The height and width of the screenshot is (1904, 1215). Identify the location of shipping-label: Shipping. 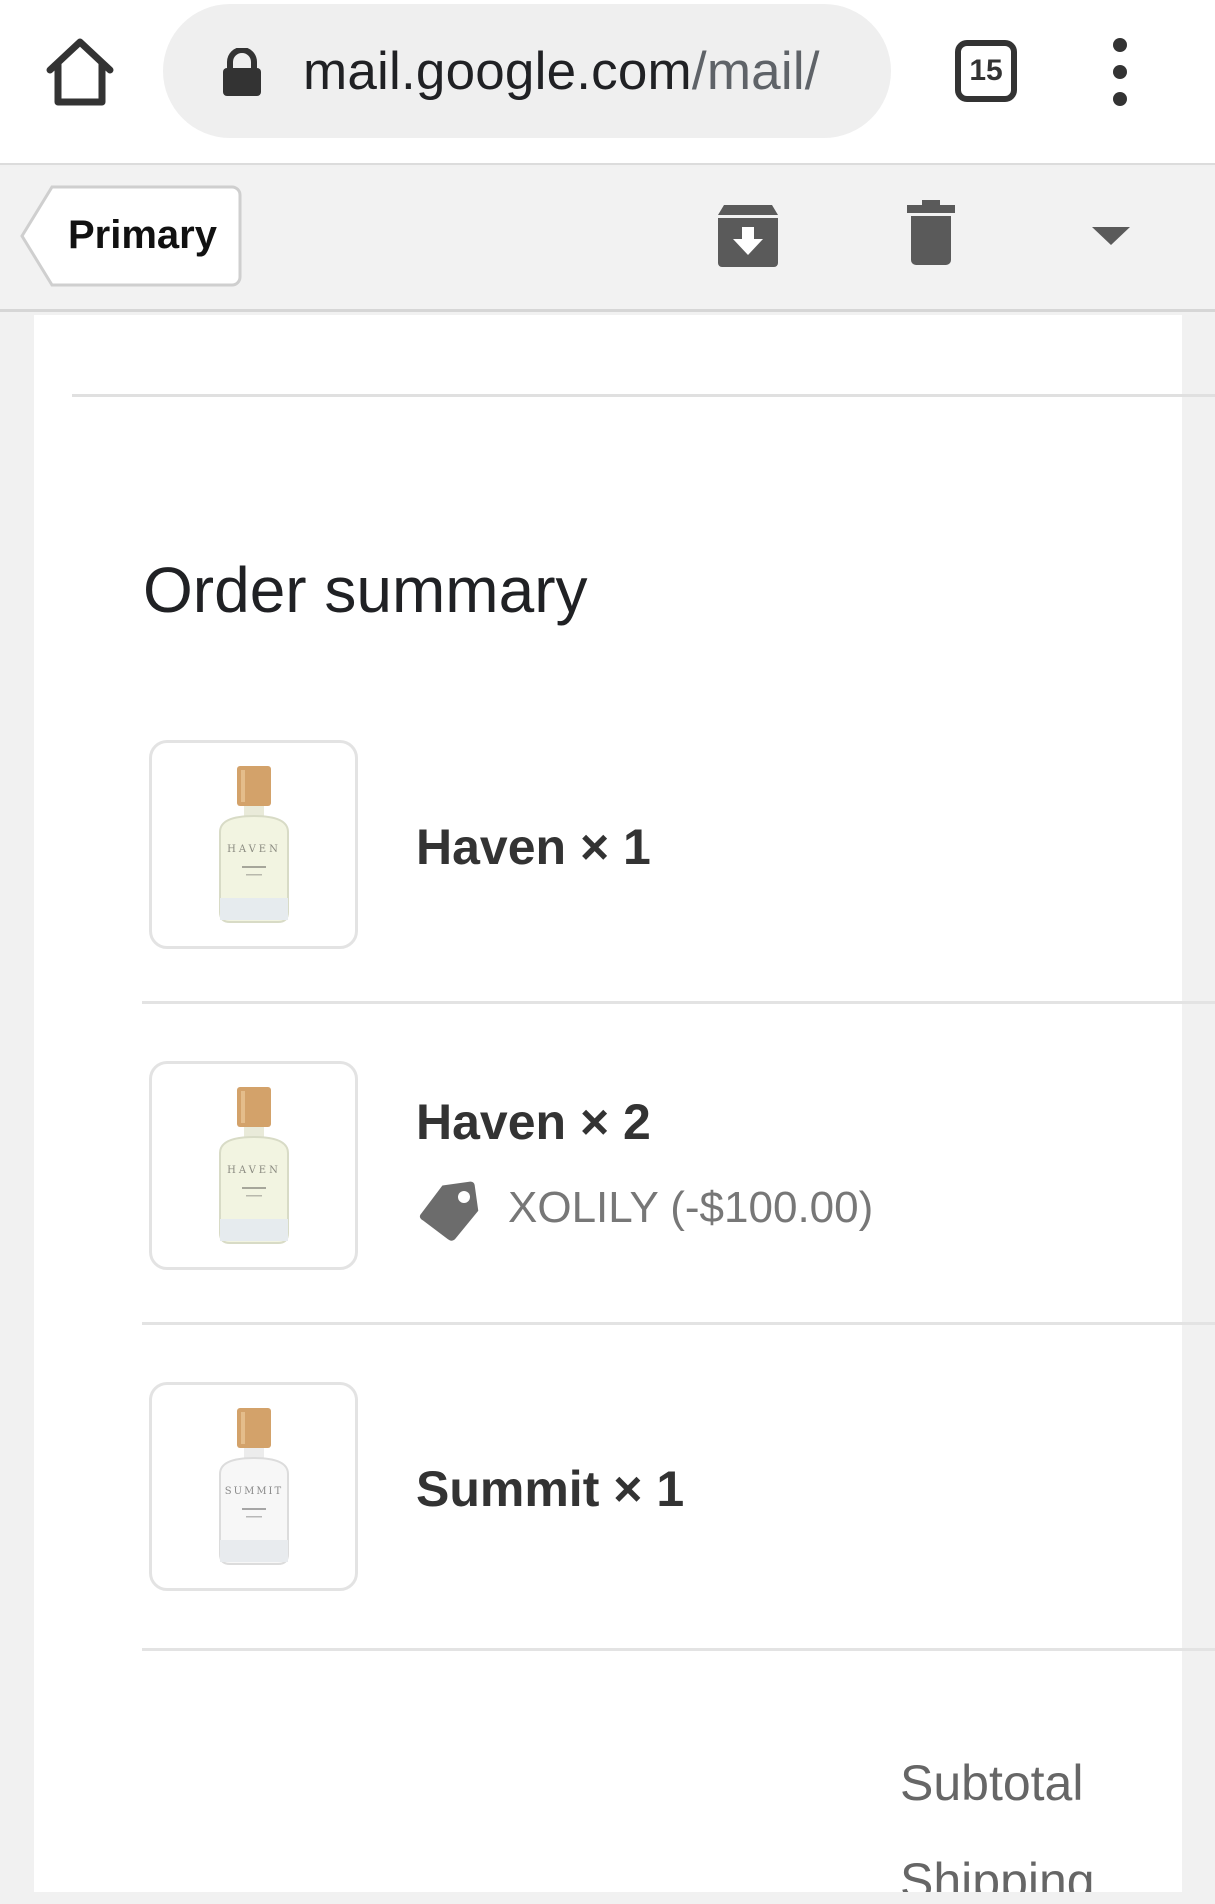
(997, 1872).